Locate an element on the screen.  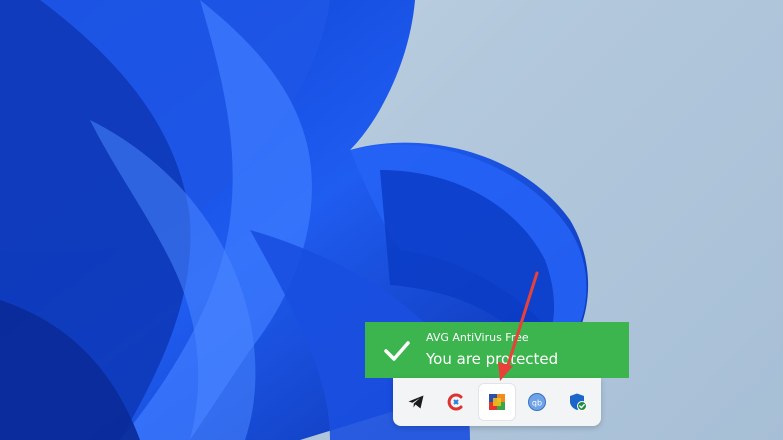
checkmark-icon is located at coordinates (397, 351).